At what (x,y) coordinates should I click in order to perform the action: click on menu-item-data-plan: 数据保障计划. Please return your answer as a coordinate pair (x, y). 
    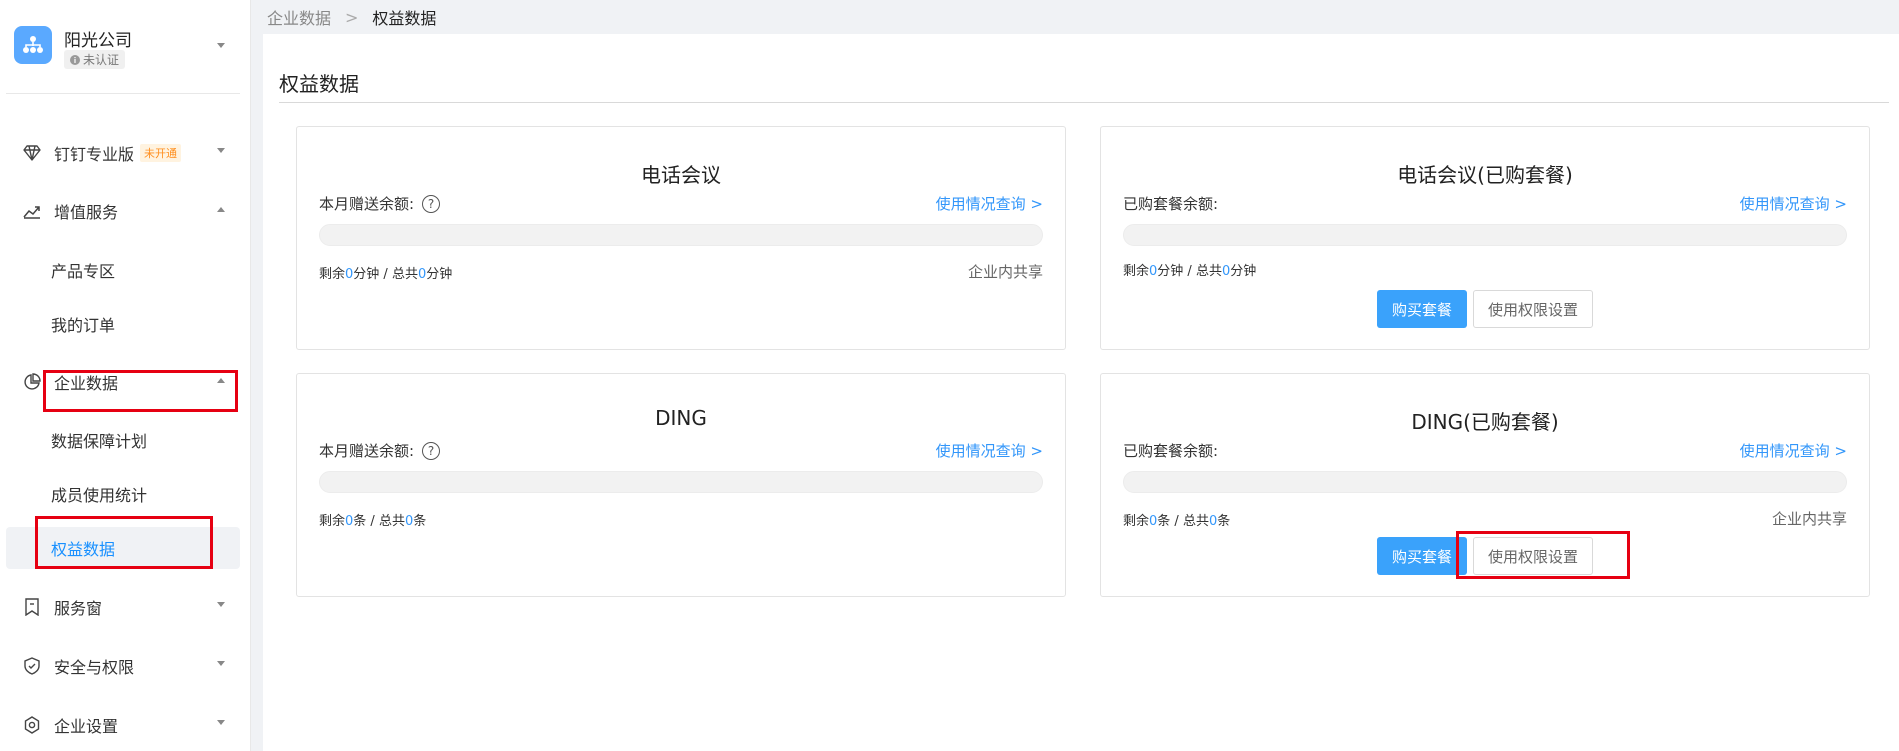
    Looking at the image, I should click on (123, 440).